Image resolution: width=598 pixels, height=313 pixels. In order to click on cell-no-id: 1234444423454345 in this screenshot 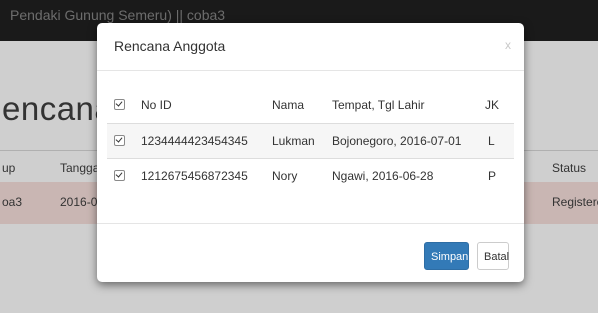, I will do `click(194, 141)`.